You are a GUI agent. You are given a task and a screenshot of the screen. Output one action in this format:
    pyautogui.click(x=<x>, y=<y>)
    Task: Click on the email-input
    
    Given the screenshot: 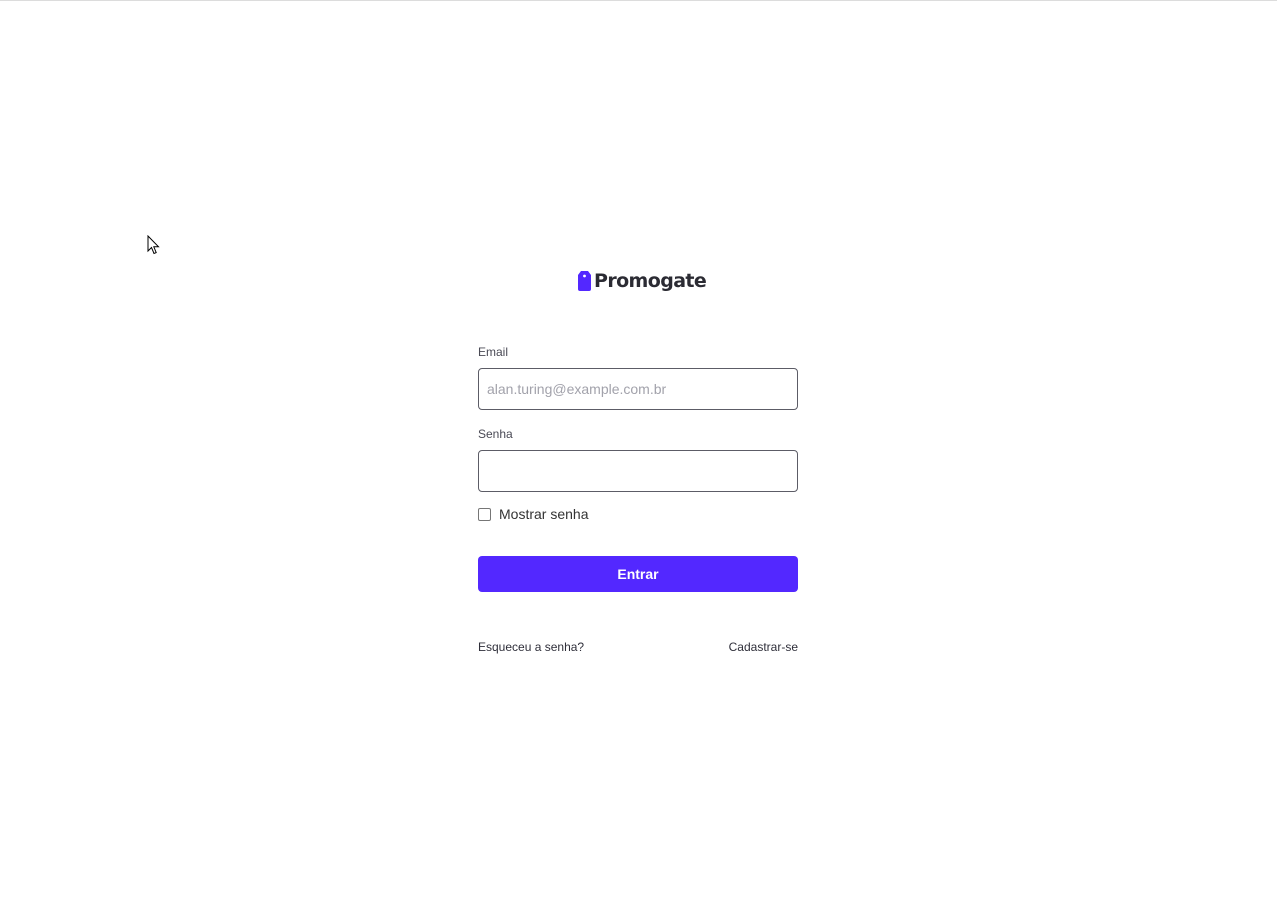 What is the action you would take?
    pyautogui.click(x=638, y=389)
    